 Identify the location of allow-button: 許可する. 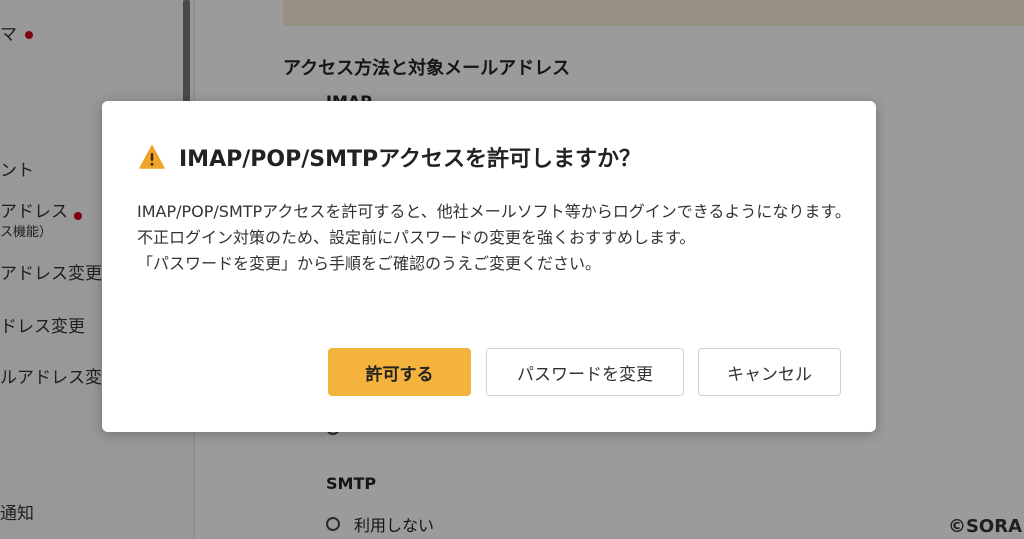
(399, 372).